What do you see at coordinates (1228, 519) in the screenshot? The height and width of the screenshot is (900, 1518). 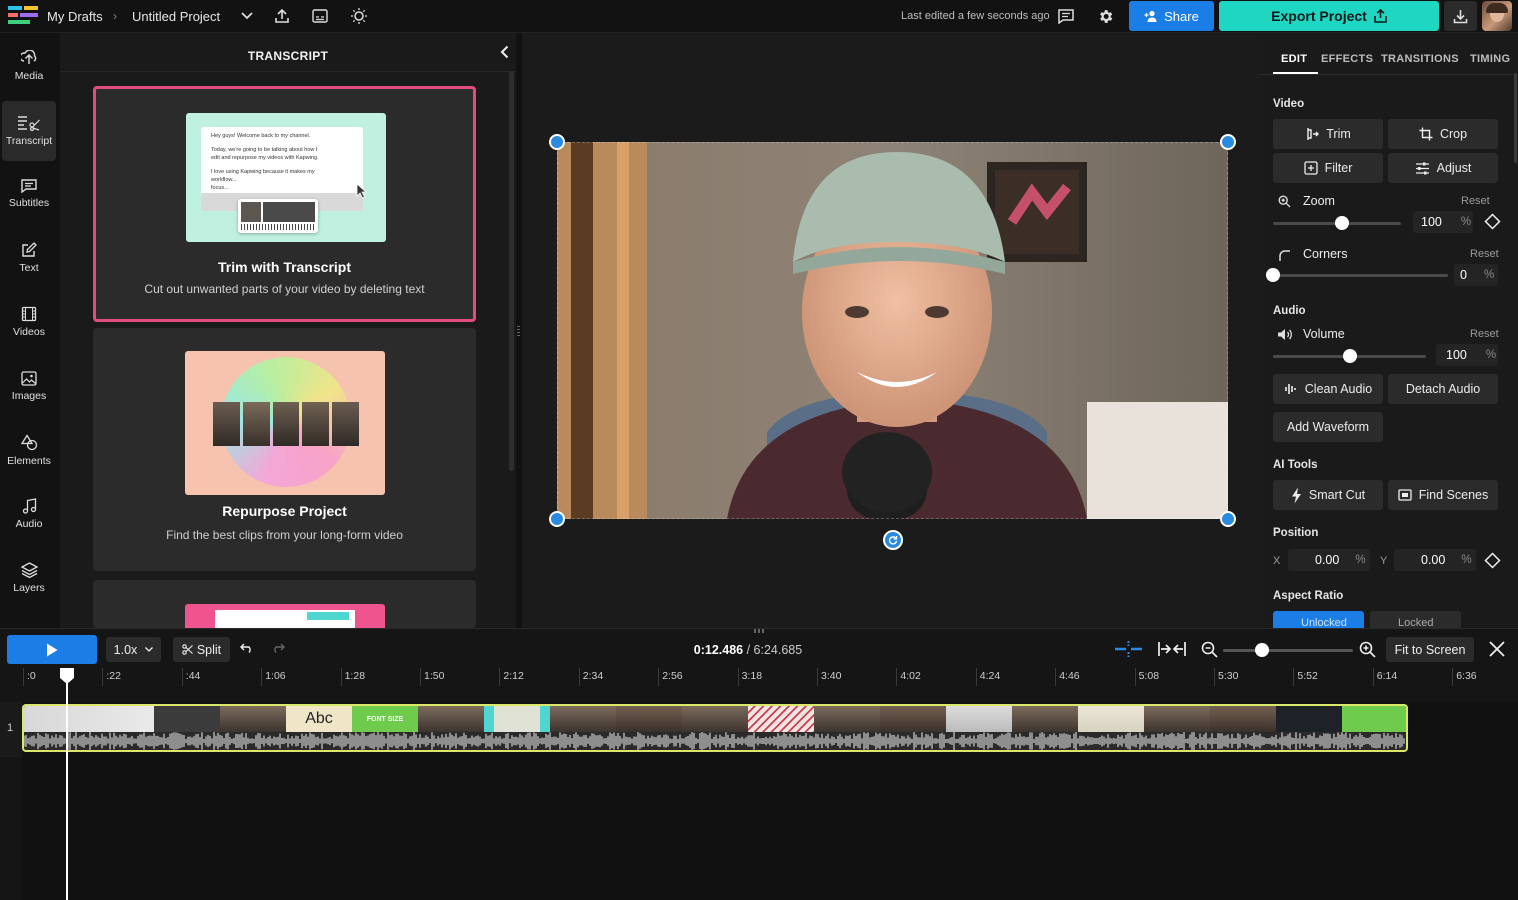 I see `resize-handle-bottom-right` at bounding box center [1228, 519].